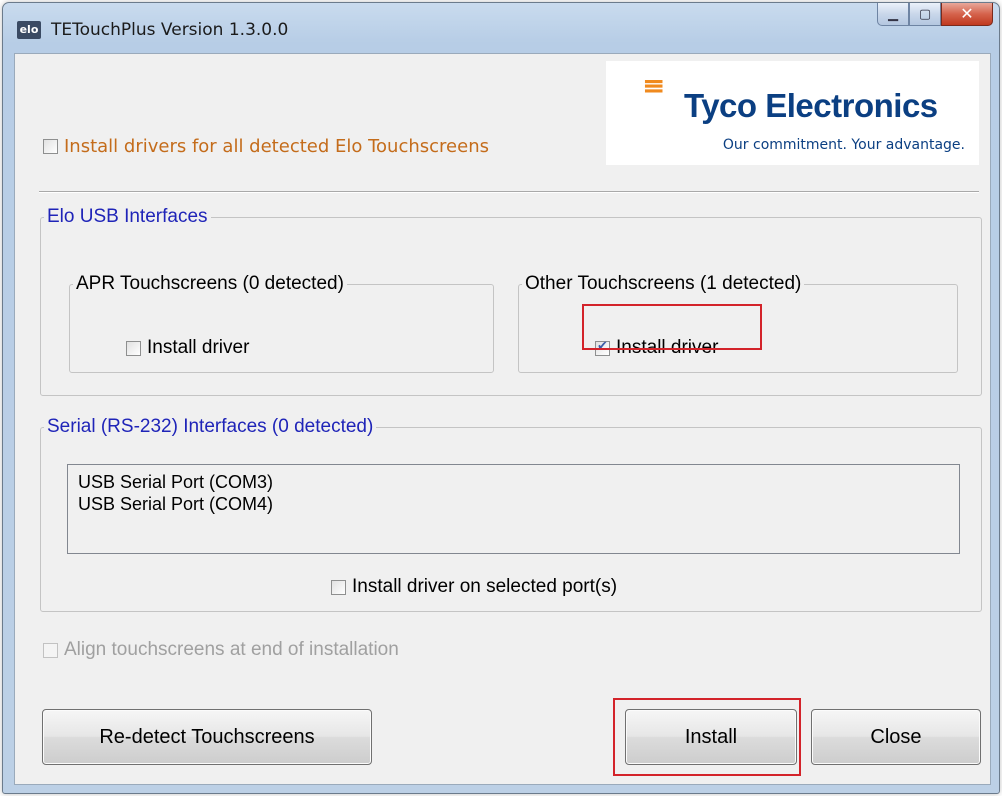  What do you see at coordinates (210, 283) in the screenshot?
I see `apr-legend: APR Touchscreens (0 detected)` at bounding box center [210, 283].